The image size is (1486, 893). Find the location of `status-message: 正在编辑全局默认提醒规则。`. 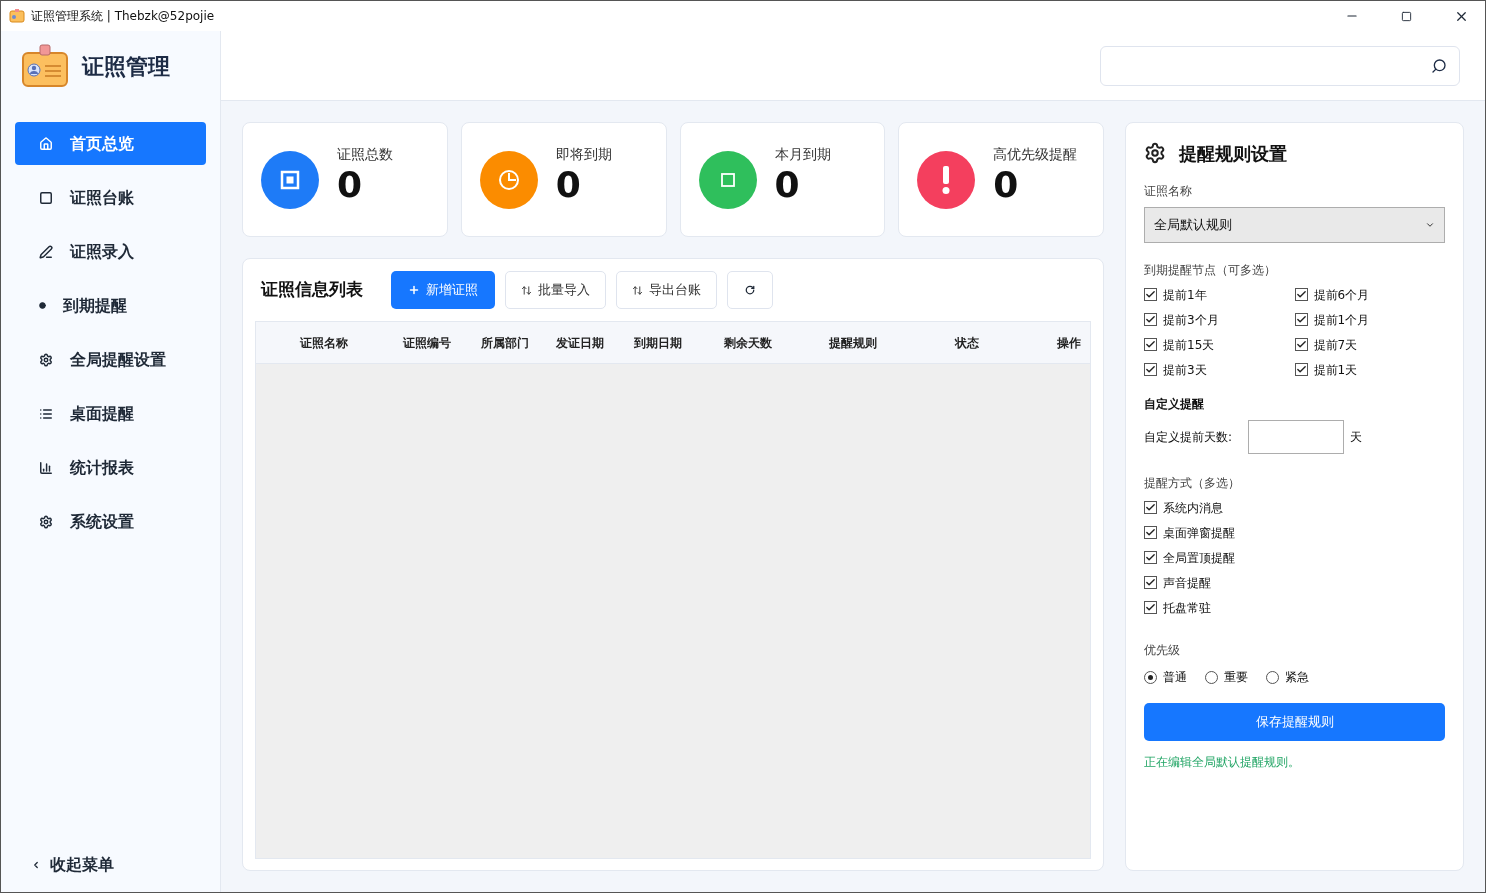

status-message: 正在编辑全局默认提醒规则。 is located at coordinates (1222, 762).